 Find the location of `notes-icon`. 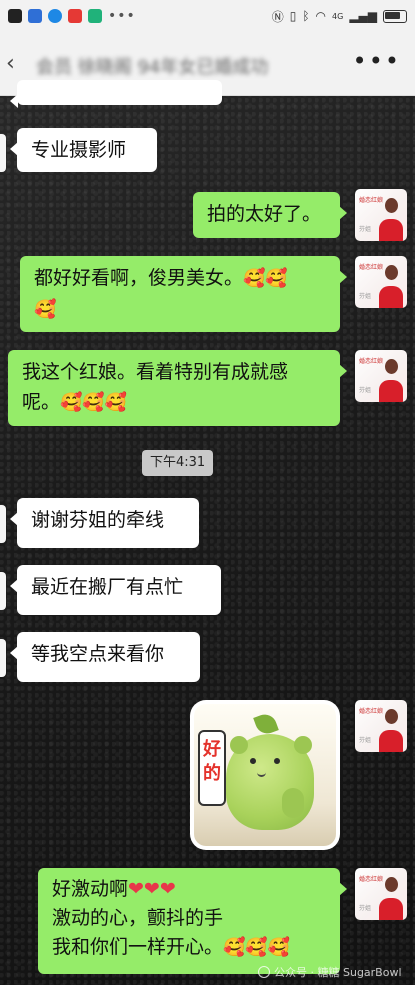

notes-icon is located at coordinates (35, 16).